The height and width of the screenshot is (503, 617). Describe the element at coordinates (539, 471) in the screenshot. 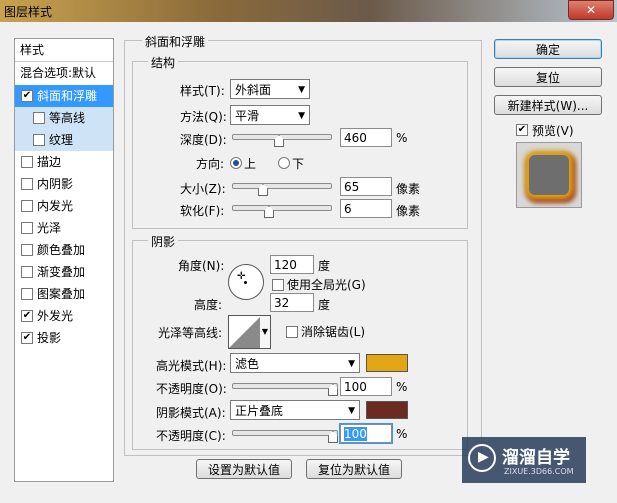

I see `watermark-url: ZIXUE.3D66.COM` at that location.